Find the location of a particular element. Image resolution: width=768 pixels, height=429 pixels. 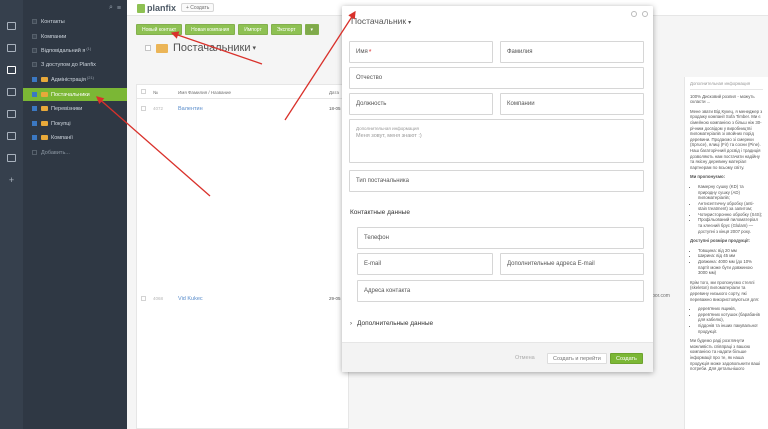

dialog-title: Постачальник ▾ is located at coordinates (381, 21).